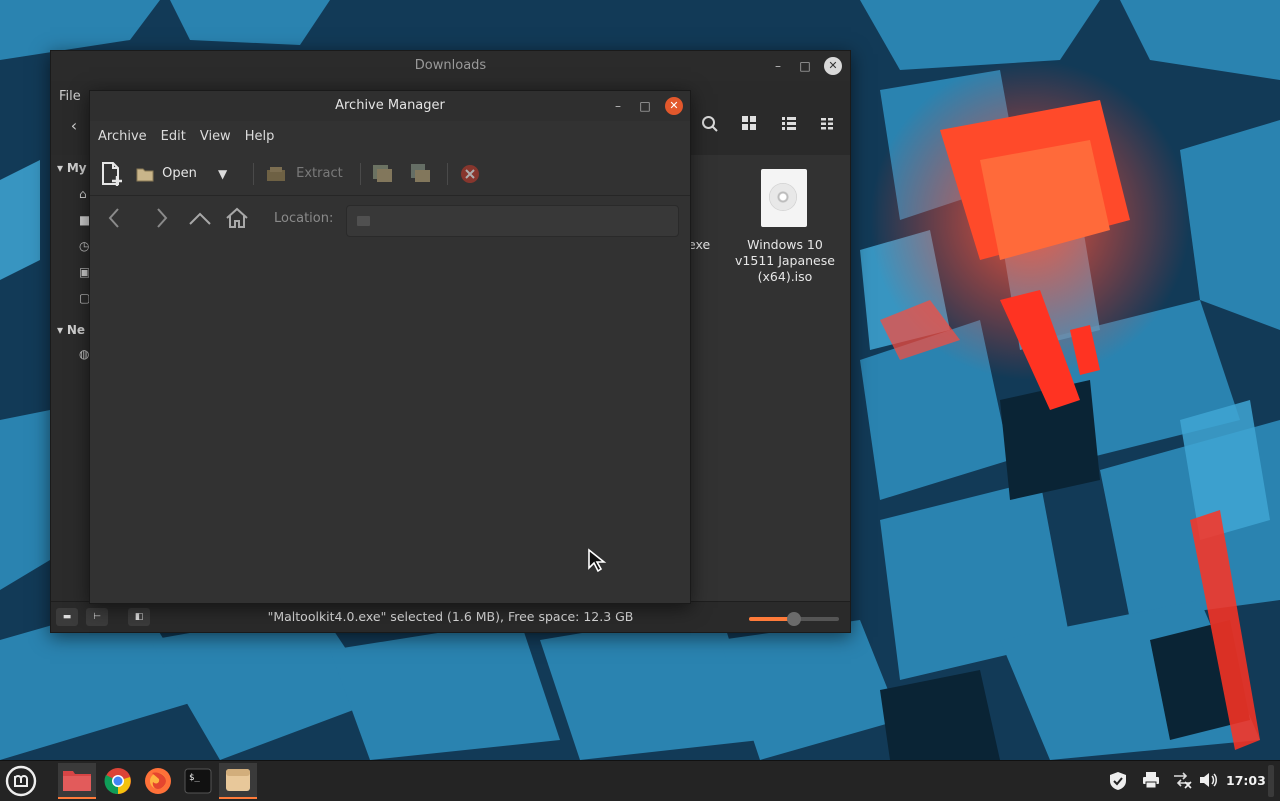 The image size is (1280, 801). What do you see at coordinates (121, 137) in the screenshot?
I see `menu-archive: Archive` at bounding box center [121, 137].